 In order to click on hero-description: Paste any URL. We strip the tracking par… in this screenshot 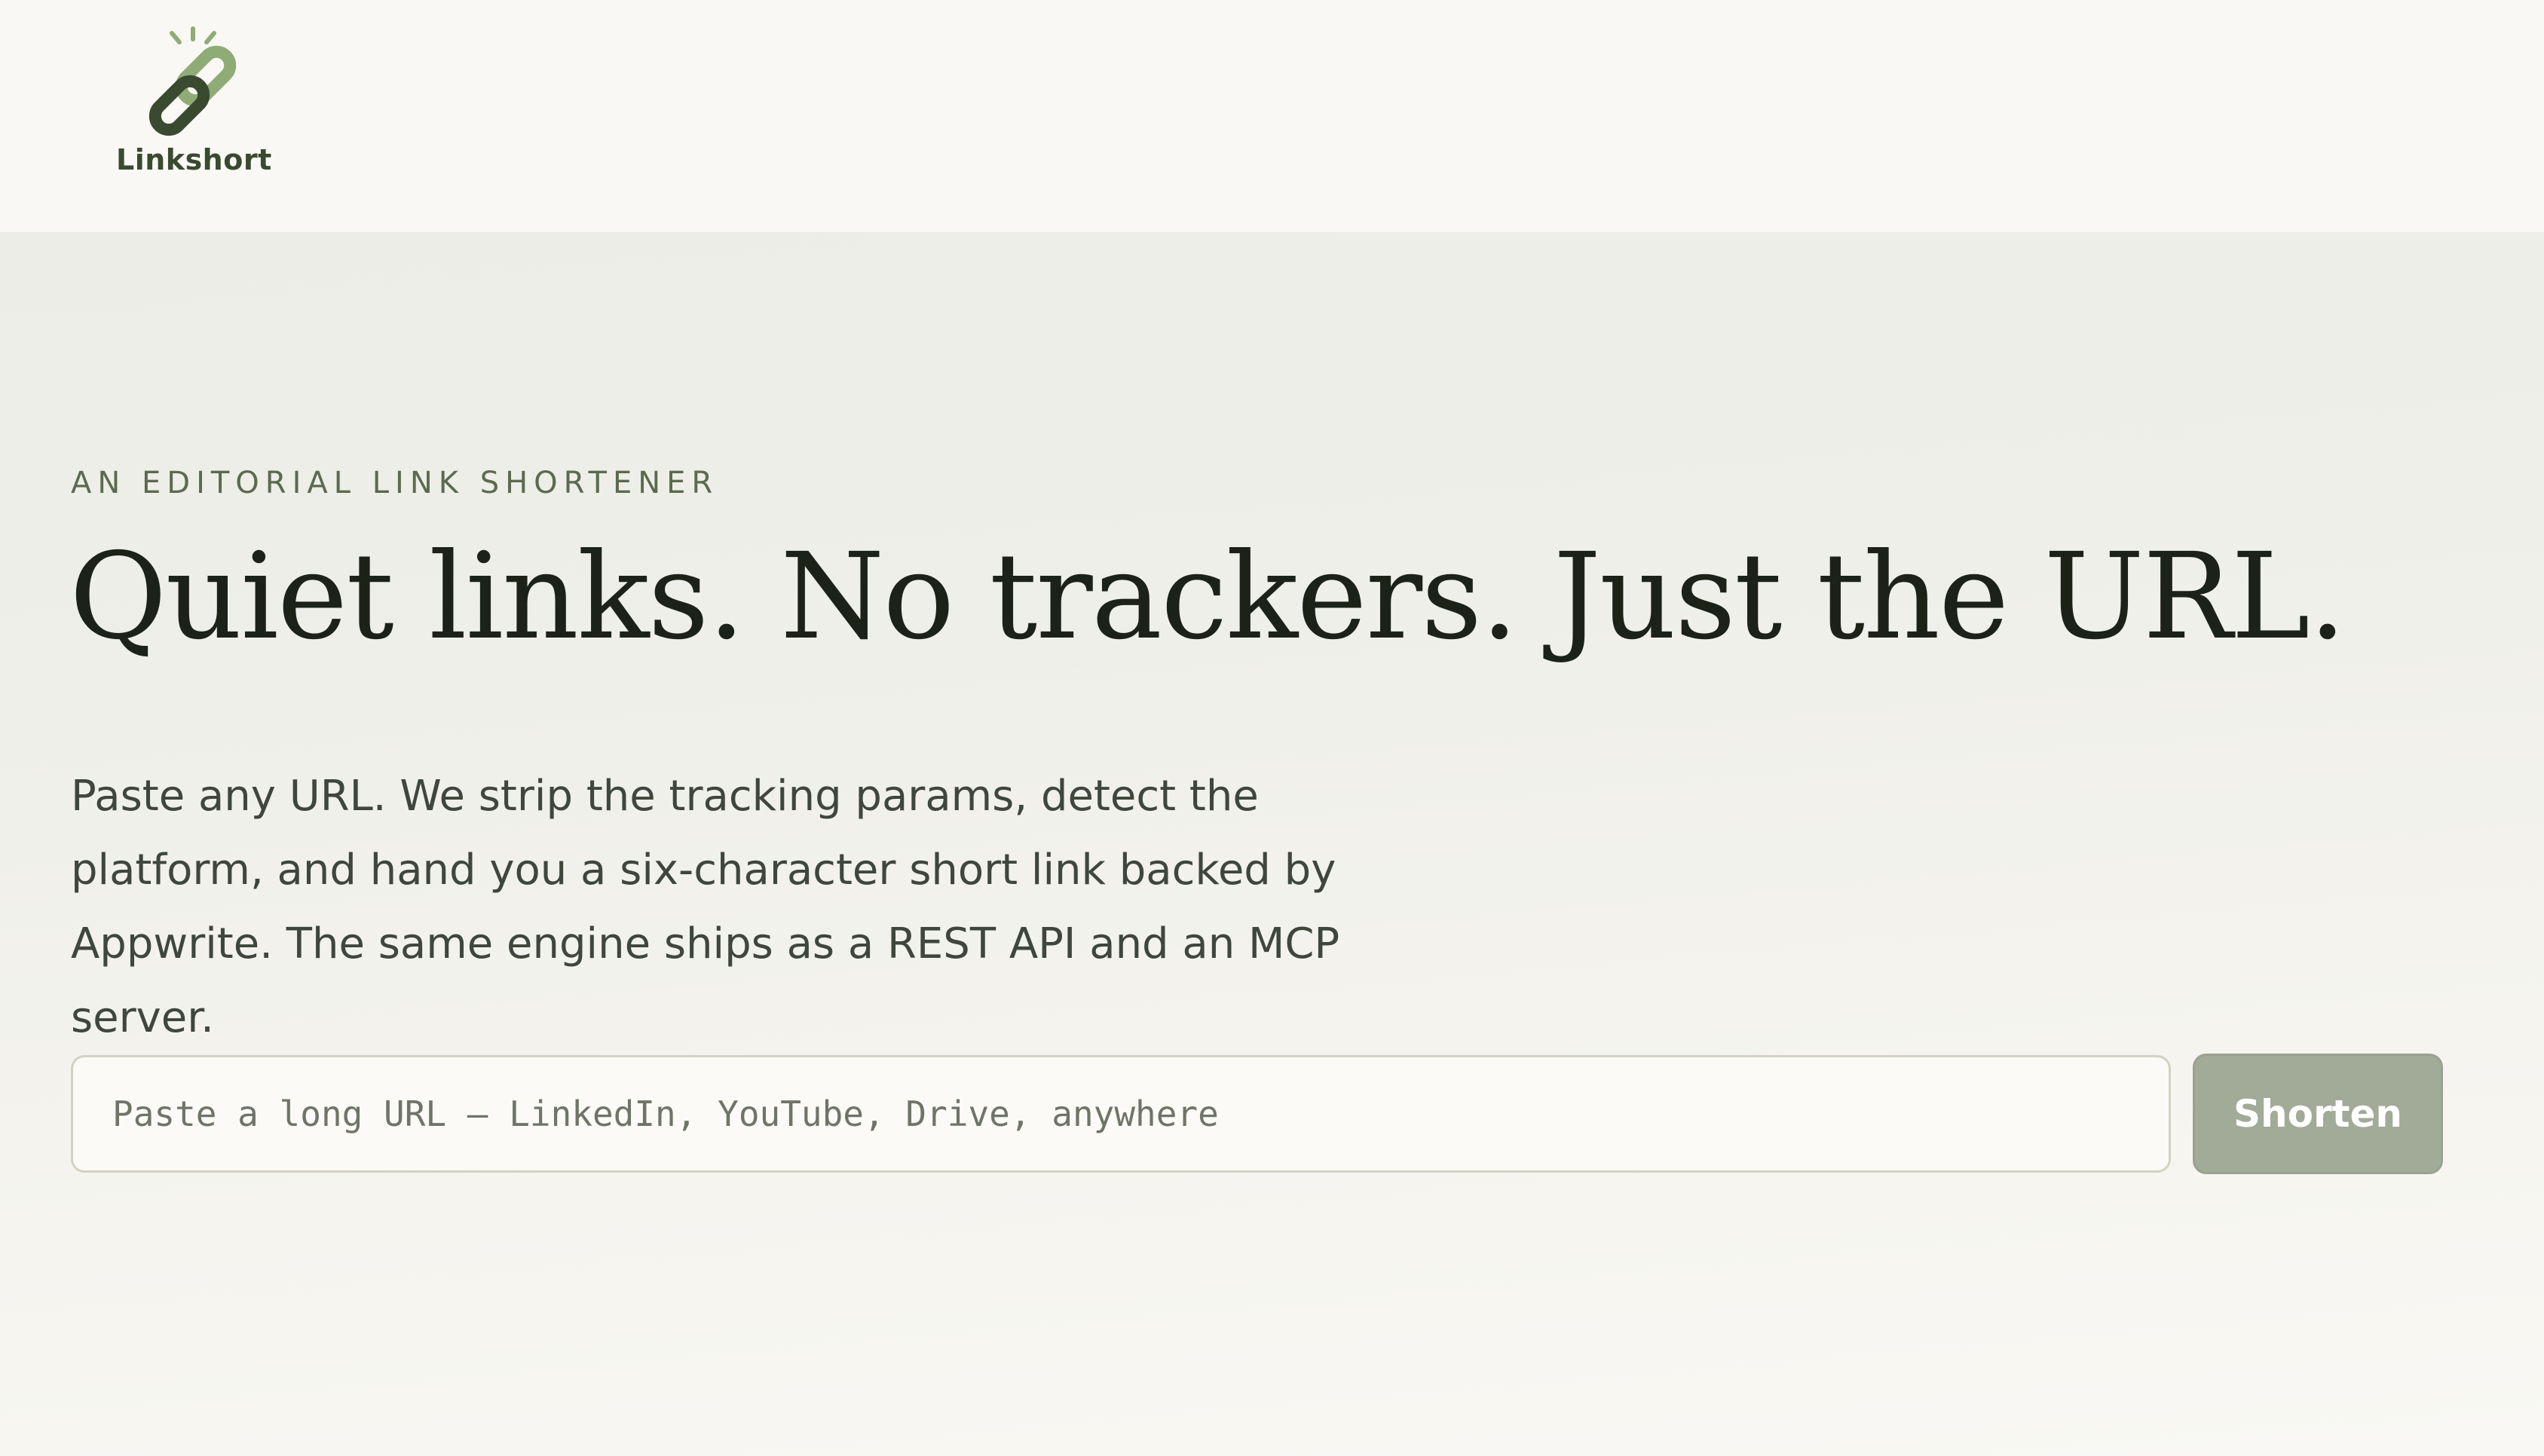, I will do `click(705, 907)`.